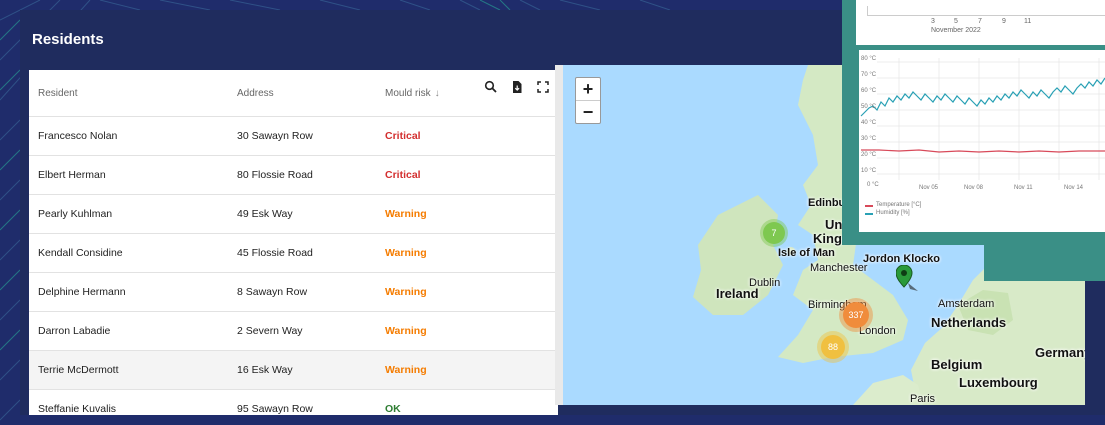 This screenshot has width=1105, height=425. What do you see at coordinates (78, 370) in the screenshot?
I see `cell-resident: Terrie McDermott` at bounding box center [78, 370].